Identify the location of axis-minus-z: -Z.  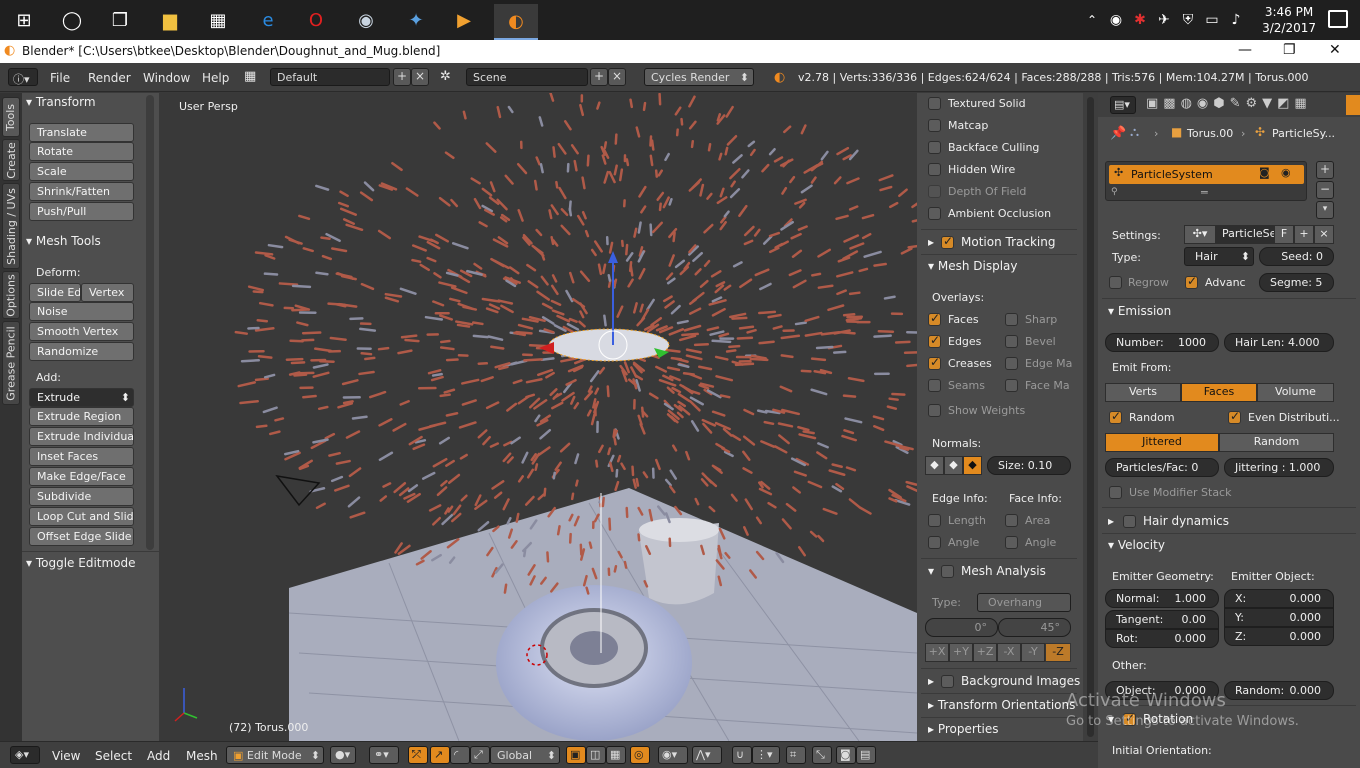
(1058, 652).